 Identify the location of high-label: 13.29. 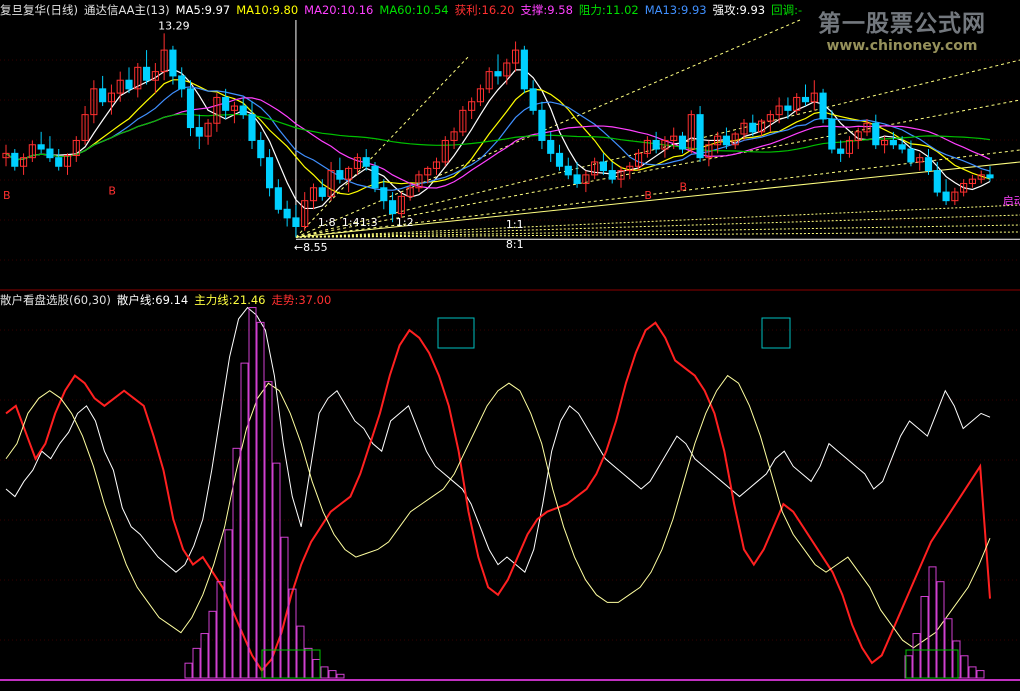
(174, 25).